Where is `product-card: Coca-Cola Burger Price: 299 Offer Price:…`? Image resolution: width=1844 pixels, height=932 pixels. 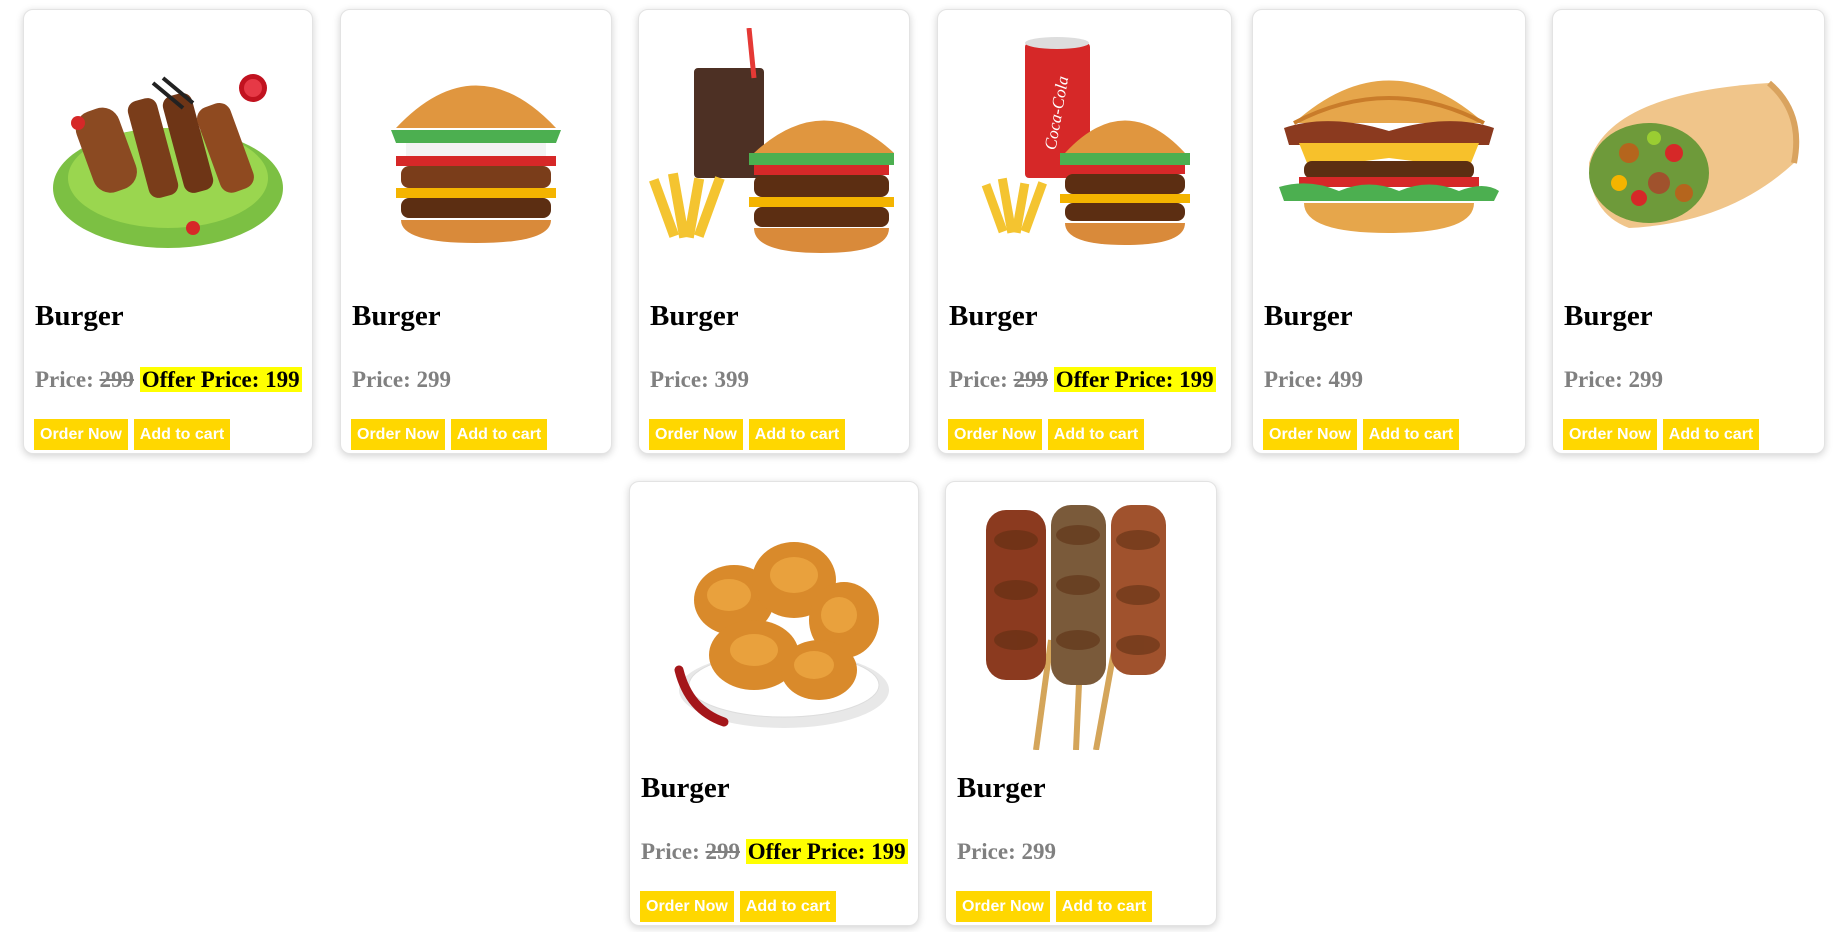
product-card: Coca-Cola Burger Price: 299 Offer Price:… is located at coordinates (1084, 231).